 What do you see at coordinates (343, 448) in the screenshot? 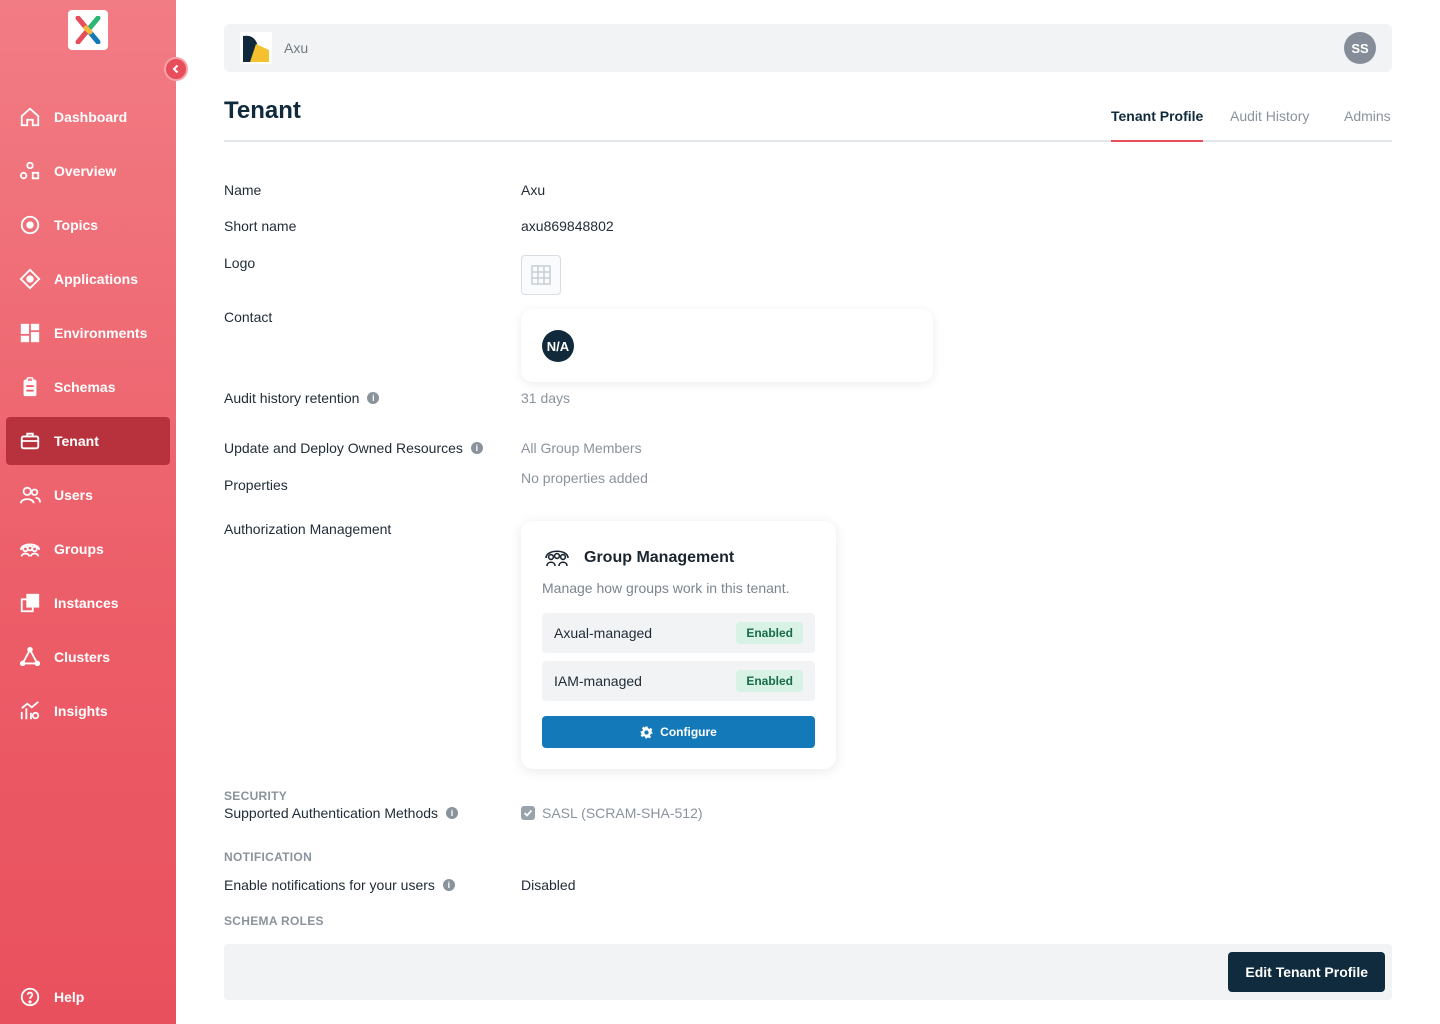
I see `deploy-label: Update and Deploy Owned Resources` at bounding box center [343, 448].